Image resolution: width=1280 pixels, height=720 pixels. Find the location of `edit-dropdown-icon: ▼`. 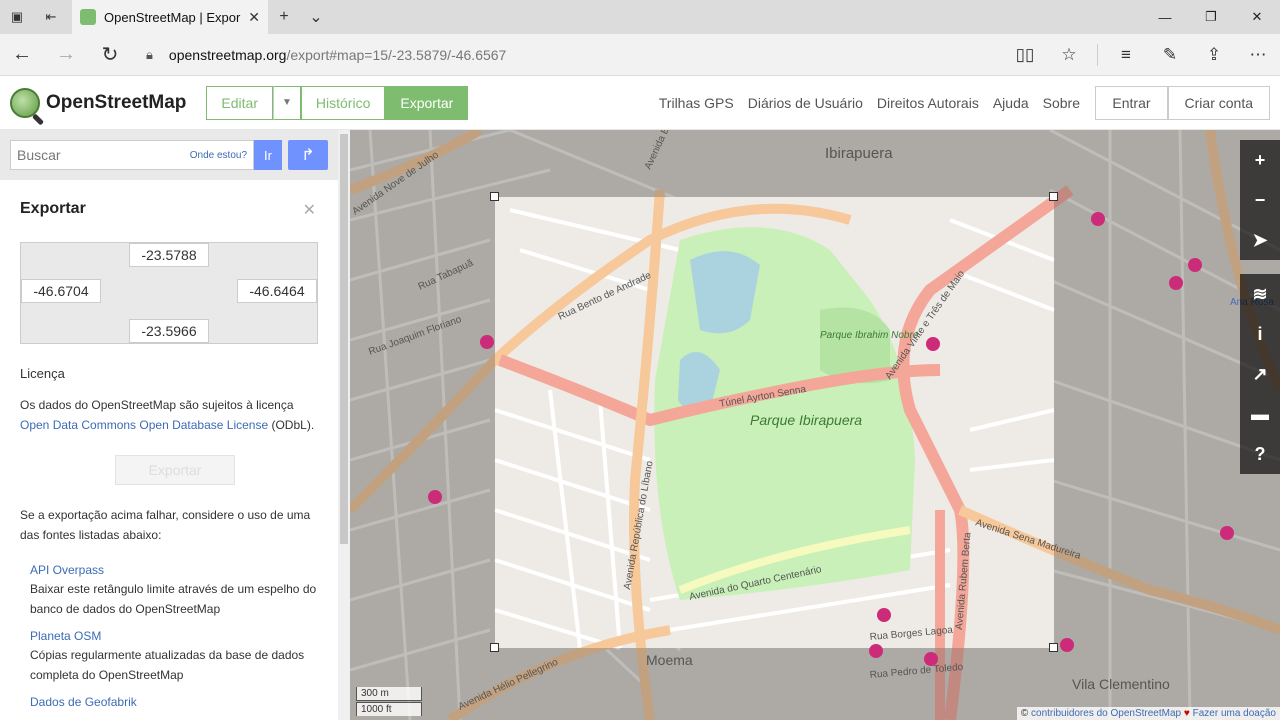

edit-dropdown-icon: ▼ is located at coordinates (287, 102).